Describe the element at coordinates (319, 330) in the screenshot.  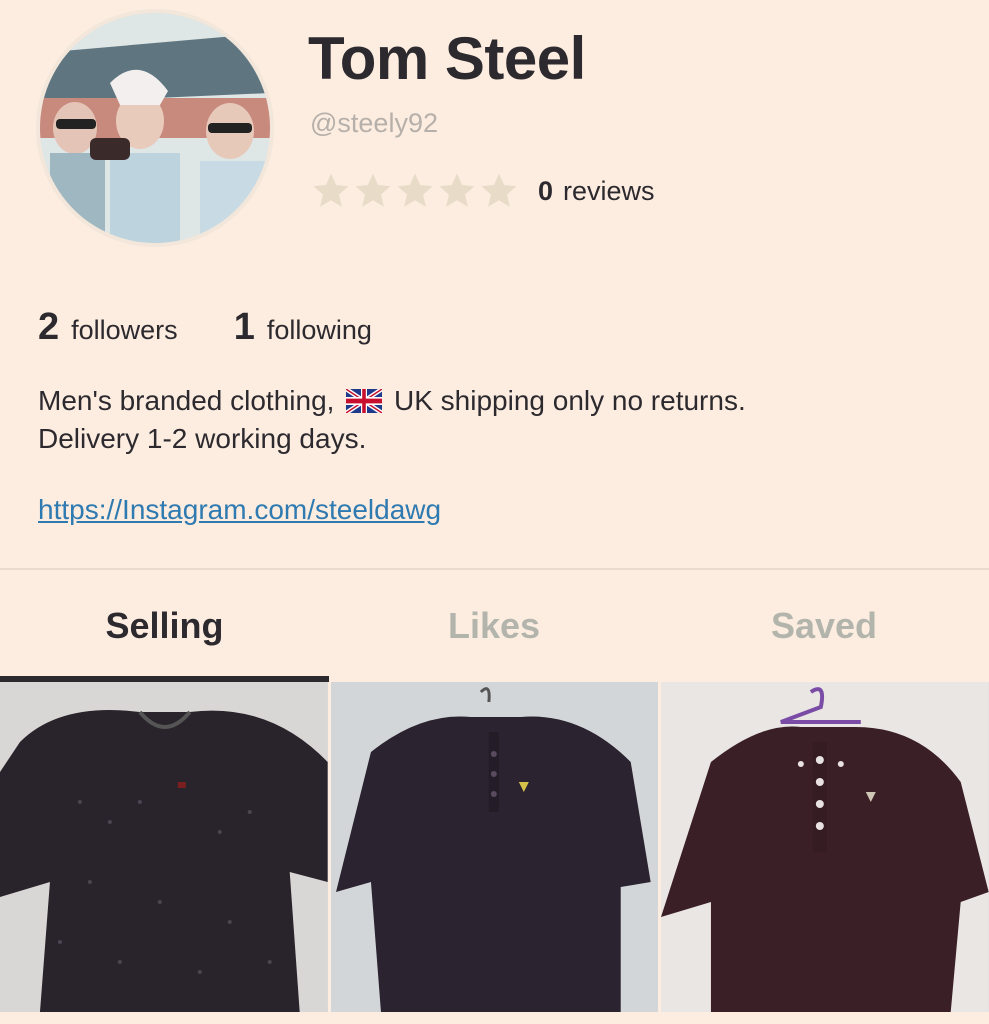
I see `following-label: following` at that location.